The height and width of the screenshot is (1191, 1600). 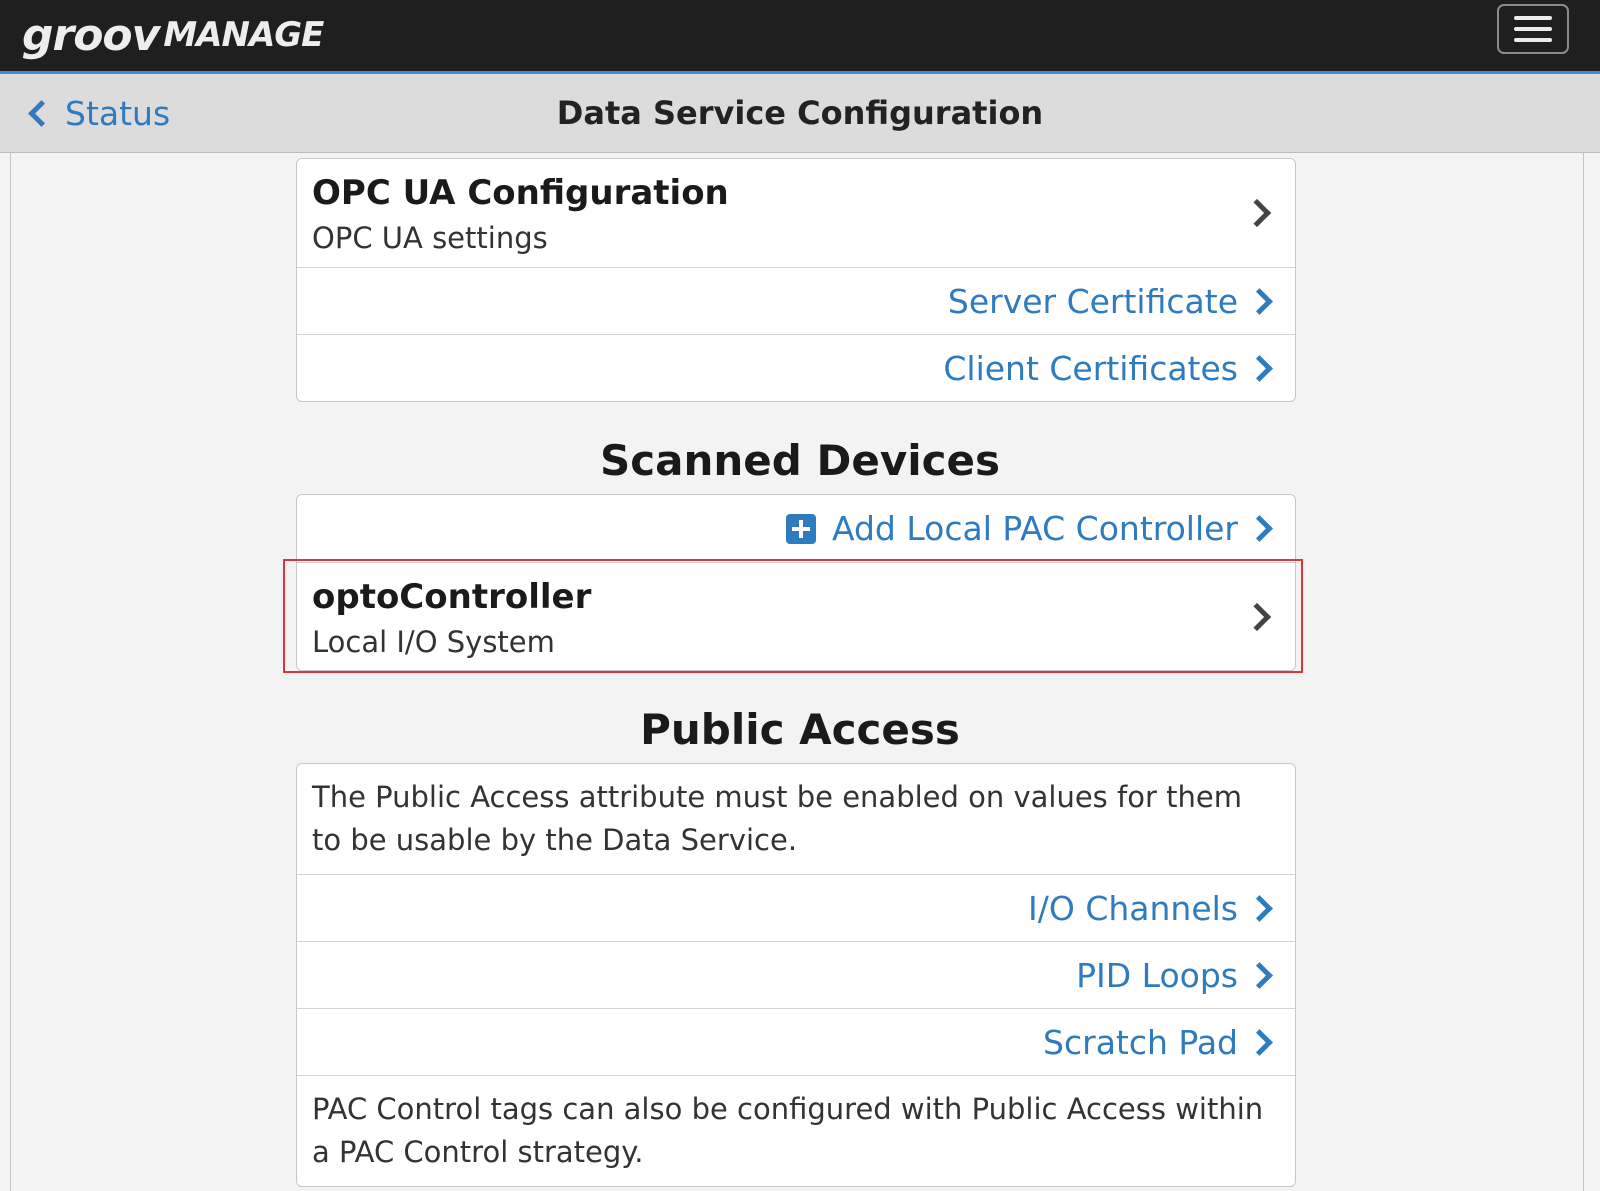 What do you see at coordinates (800, 37) in the screenshot?
I see `top-navbar: groov MANAGE` at bounding box center [800, 37].